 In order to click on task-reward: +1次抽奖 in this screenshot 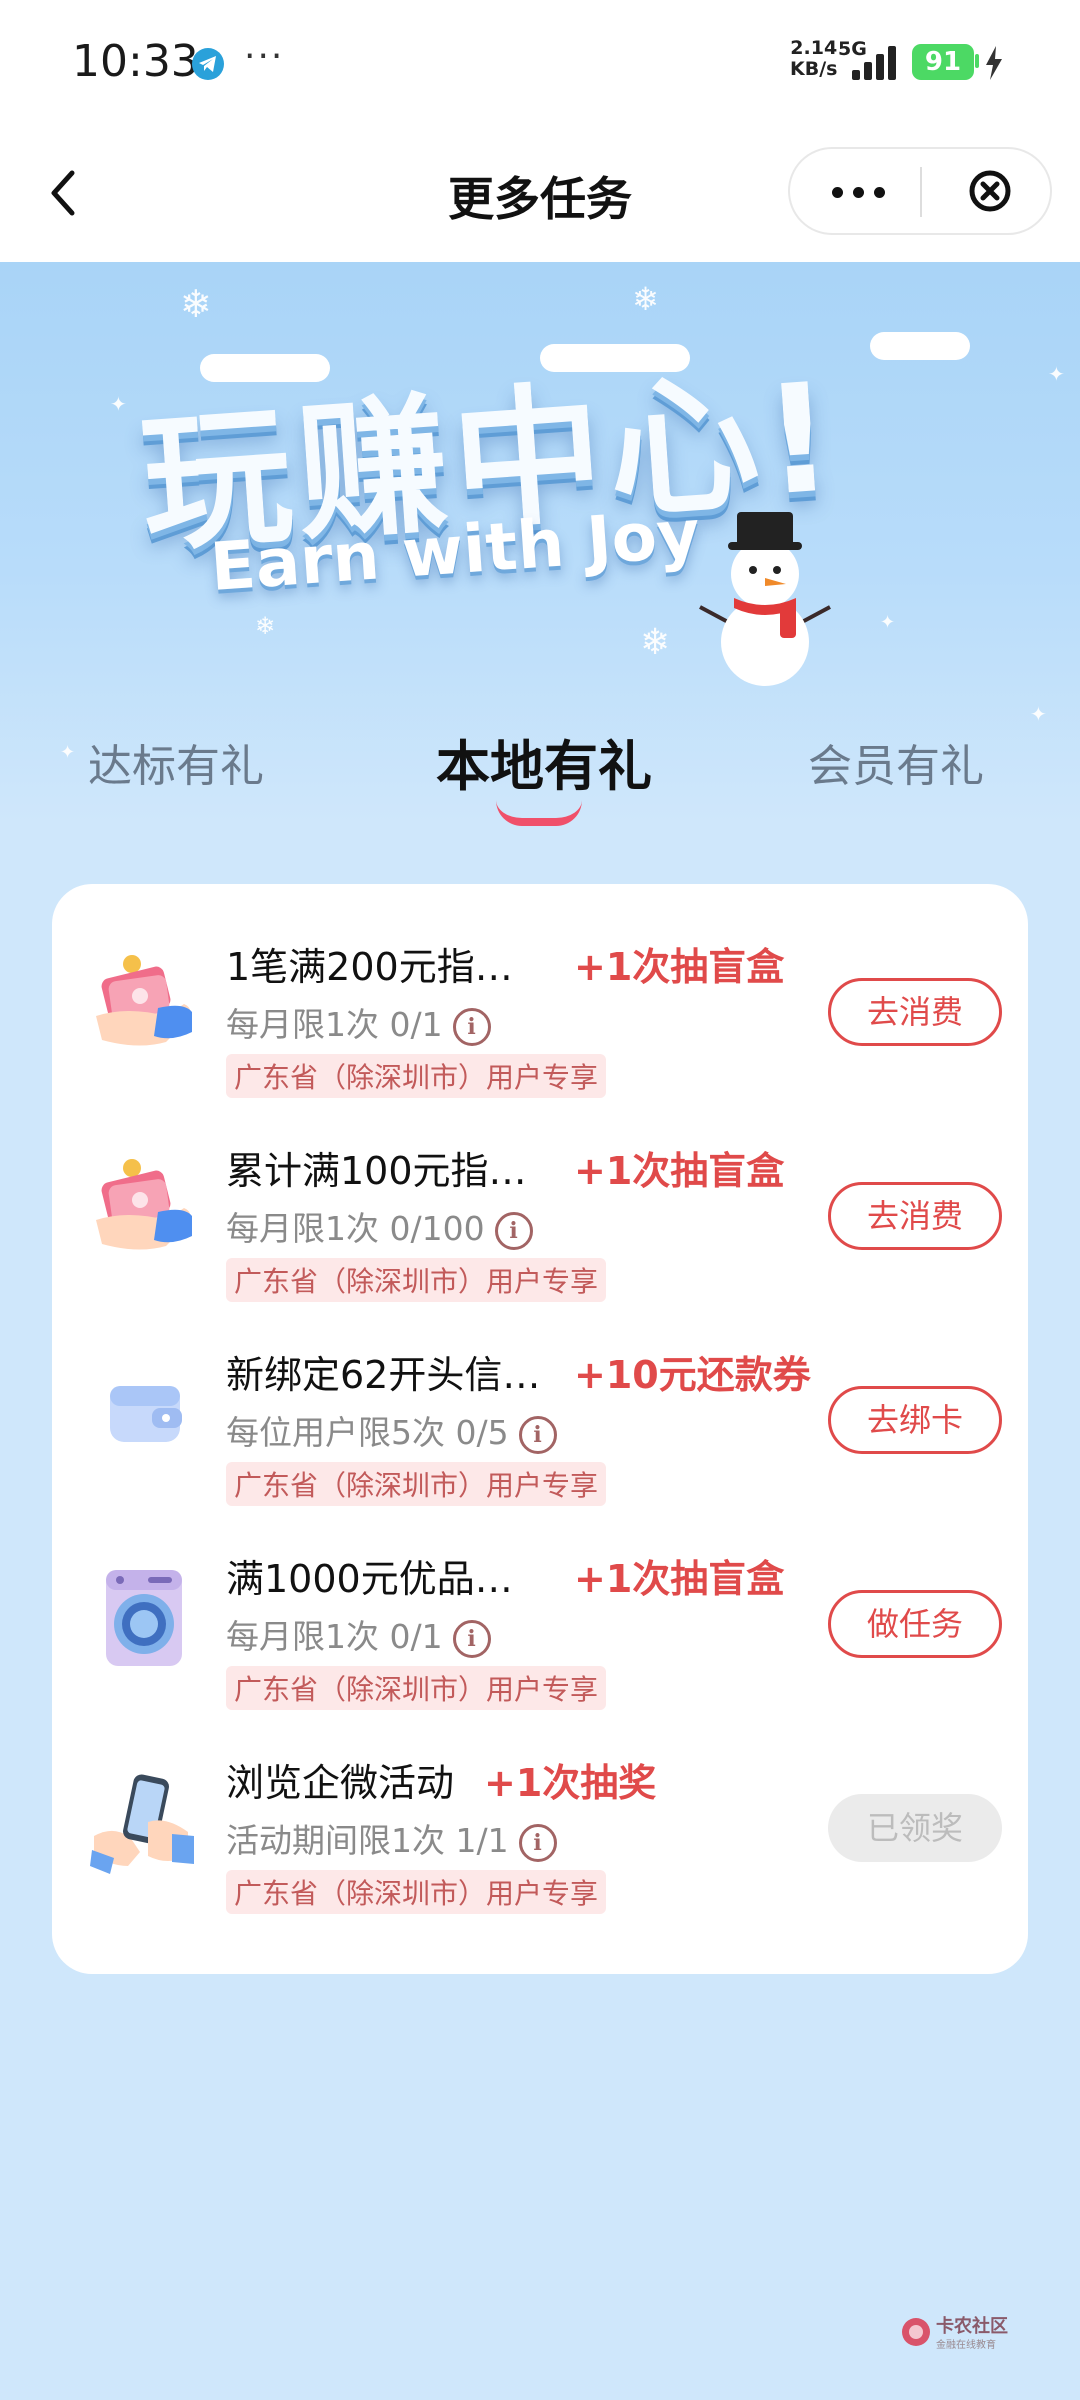, I will do `click(570, 1783)`.